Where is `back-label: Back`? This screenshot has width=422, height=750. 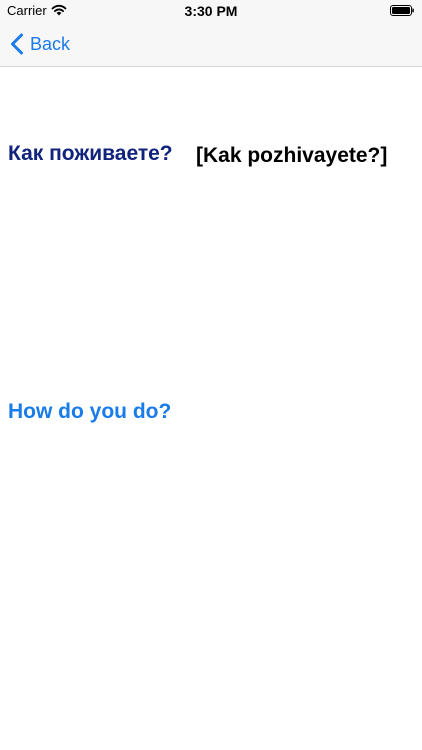
back-label: Back is located at coordinates (50, 43).